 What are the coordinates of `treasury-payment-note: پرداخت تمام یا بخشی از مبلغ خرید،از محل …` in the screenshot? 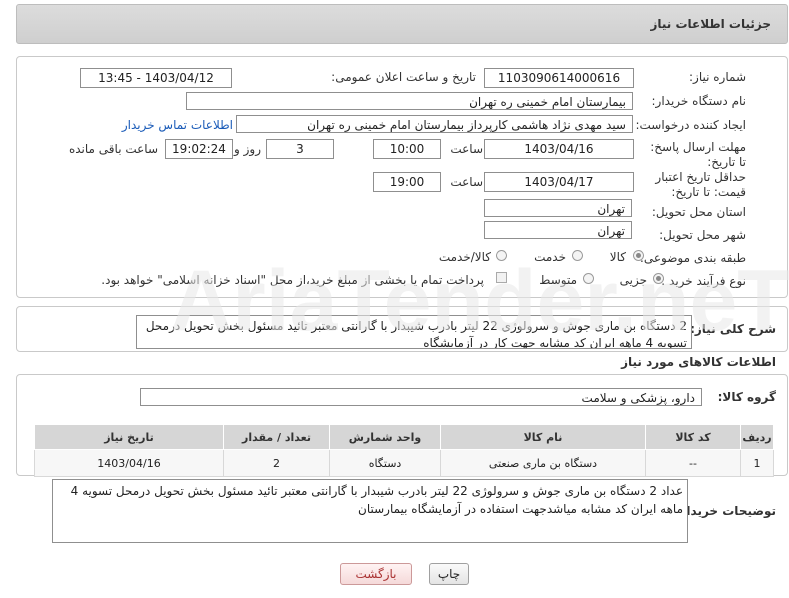 It's located at (292, 280).